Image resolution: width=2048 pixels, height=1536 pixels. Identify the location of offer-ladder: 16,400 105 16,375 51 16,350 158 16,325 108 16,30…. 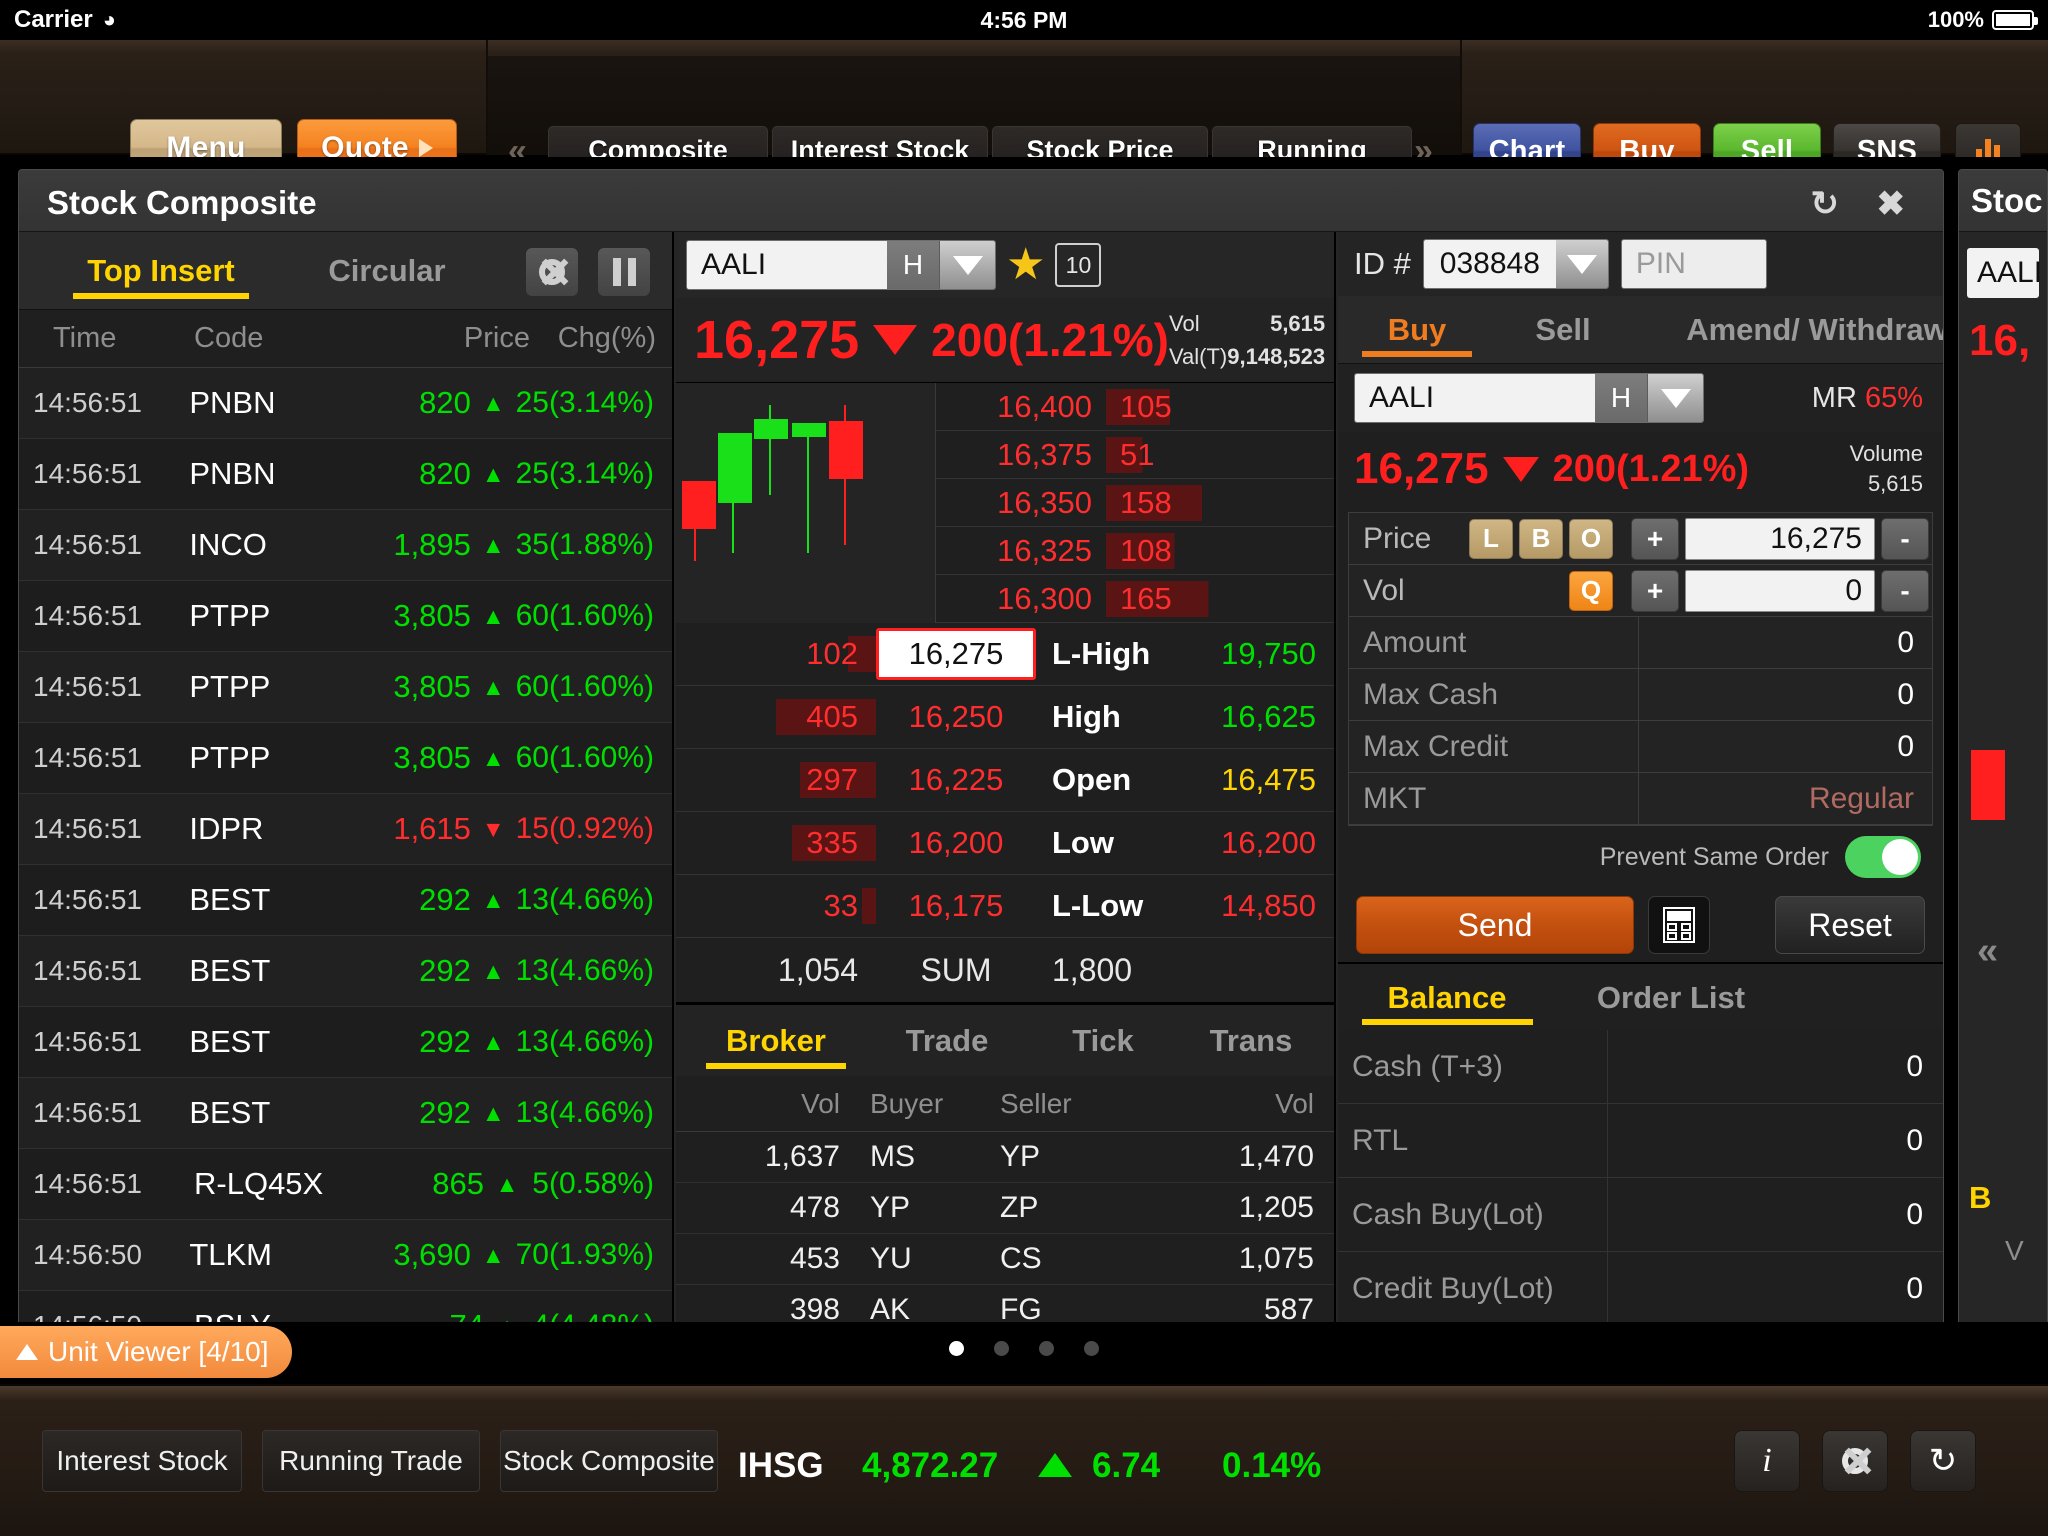
(1135, 503).